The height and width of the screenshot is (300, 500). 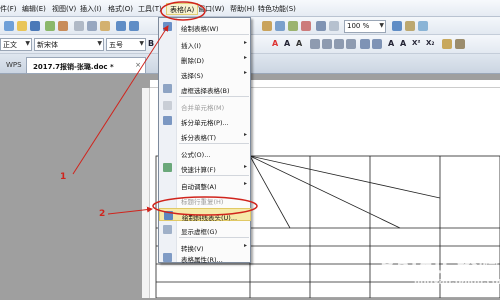 I want to click on watermark-sub: jingyan.baidu.com, so click(x=457, y=282).